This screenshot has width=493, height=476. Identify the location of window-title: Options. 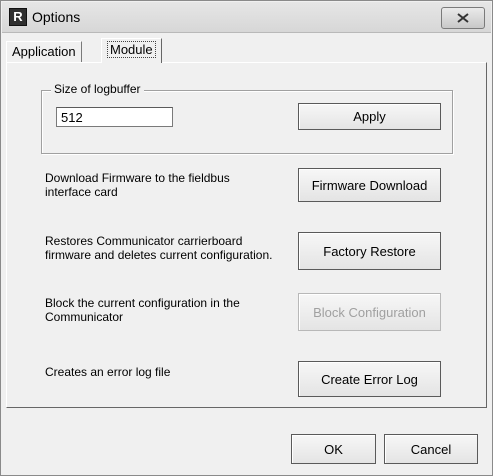
(56, 17).